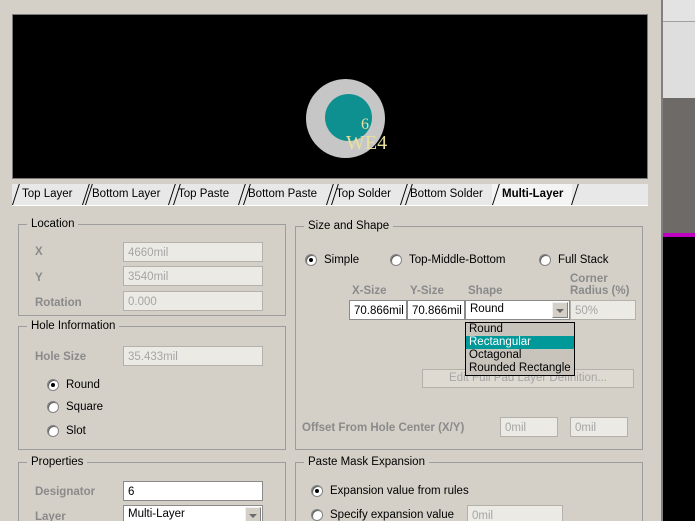 This screenshot has height=521, width=695. What do you see at coordinates (356, 124) in the screenshot?
I see `pad-preview-hole: 6 WE4` at bounding box center [356, 124].